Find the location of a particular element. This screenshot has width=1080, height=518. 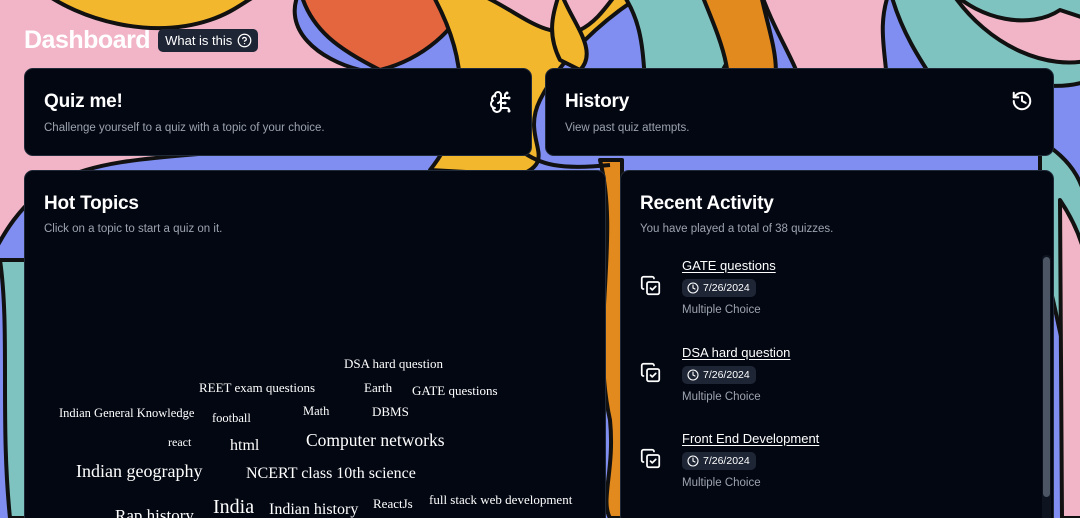

what-is-this-button: What is this is located at coordinates (208, 40).